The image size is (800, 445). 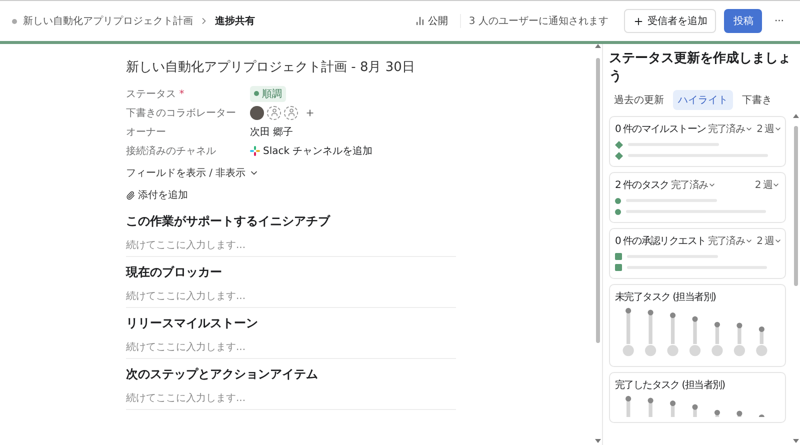 I want to click on notify-text: 3 人のユーザーに通知されます, so click(x=538, y=21).